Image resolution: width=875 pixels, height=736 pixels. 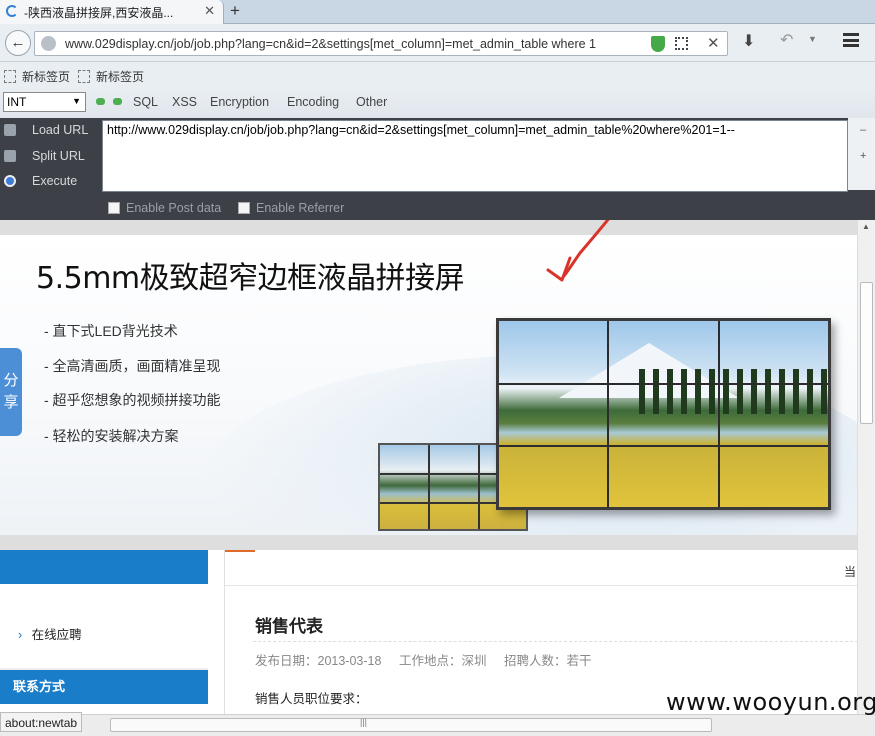 What do you see at coordinates (44, 102) in the screenshot?
I see `type-select: INT ▼` at bounding box center [44, 102].